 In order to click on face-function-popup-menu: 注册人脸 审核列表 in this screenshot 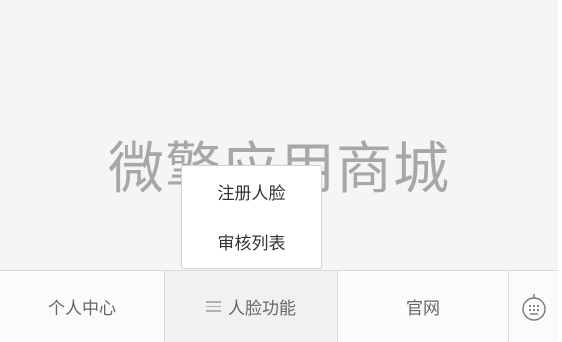, I will do `click(251, 217)`.